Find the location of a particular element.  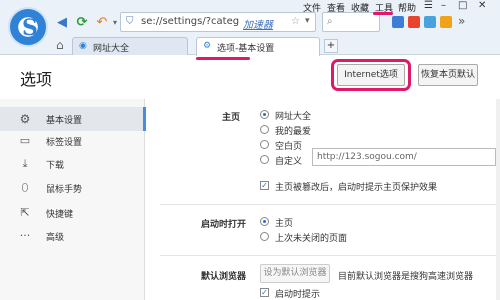

settings-tab-icon: ⚙ is located at coordinates (207, 46).